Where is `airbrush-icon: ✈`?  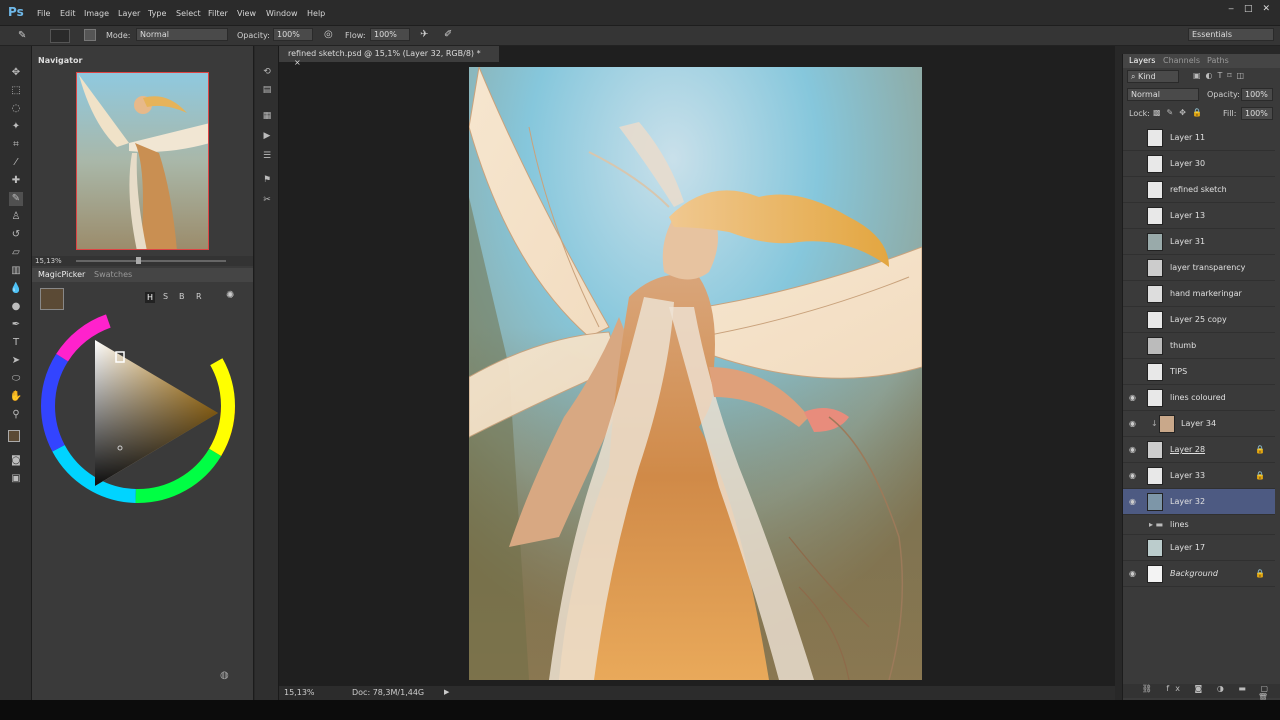
airbrush-icon: ✈ is located at coordinates (426, 35).